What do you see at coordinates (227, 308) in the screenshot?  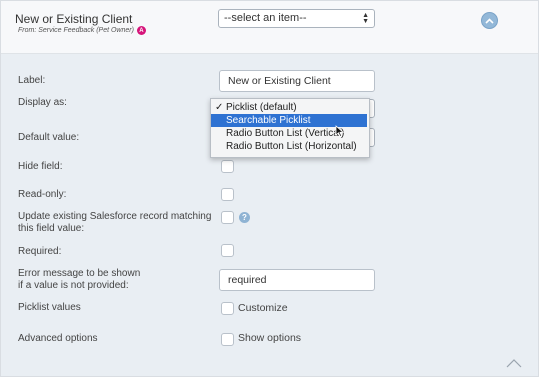 I see `customize-checkbox` at bounding box center [227, 308].